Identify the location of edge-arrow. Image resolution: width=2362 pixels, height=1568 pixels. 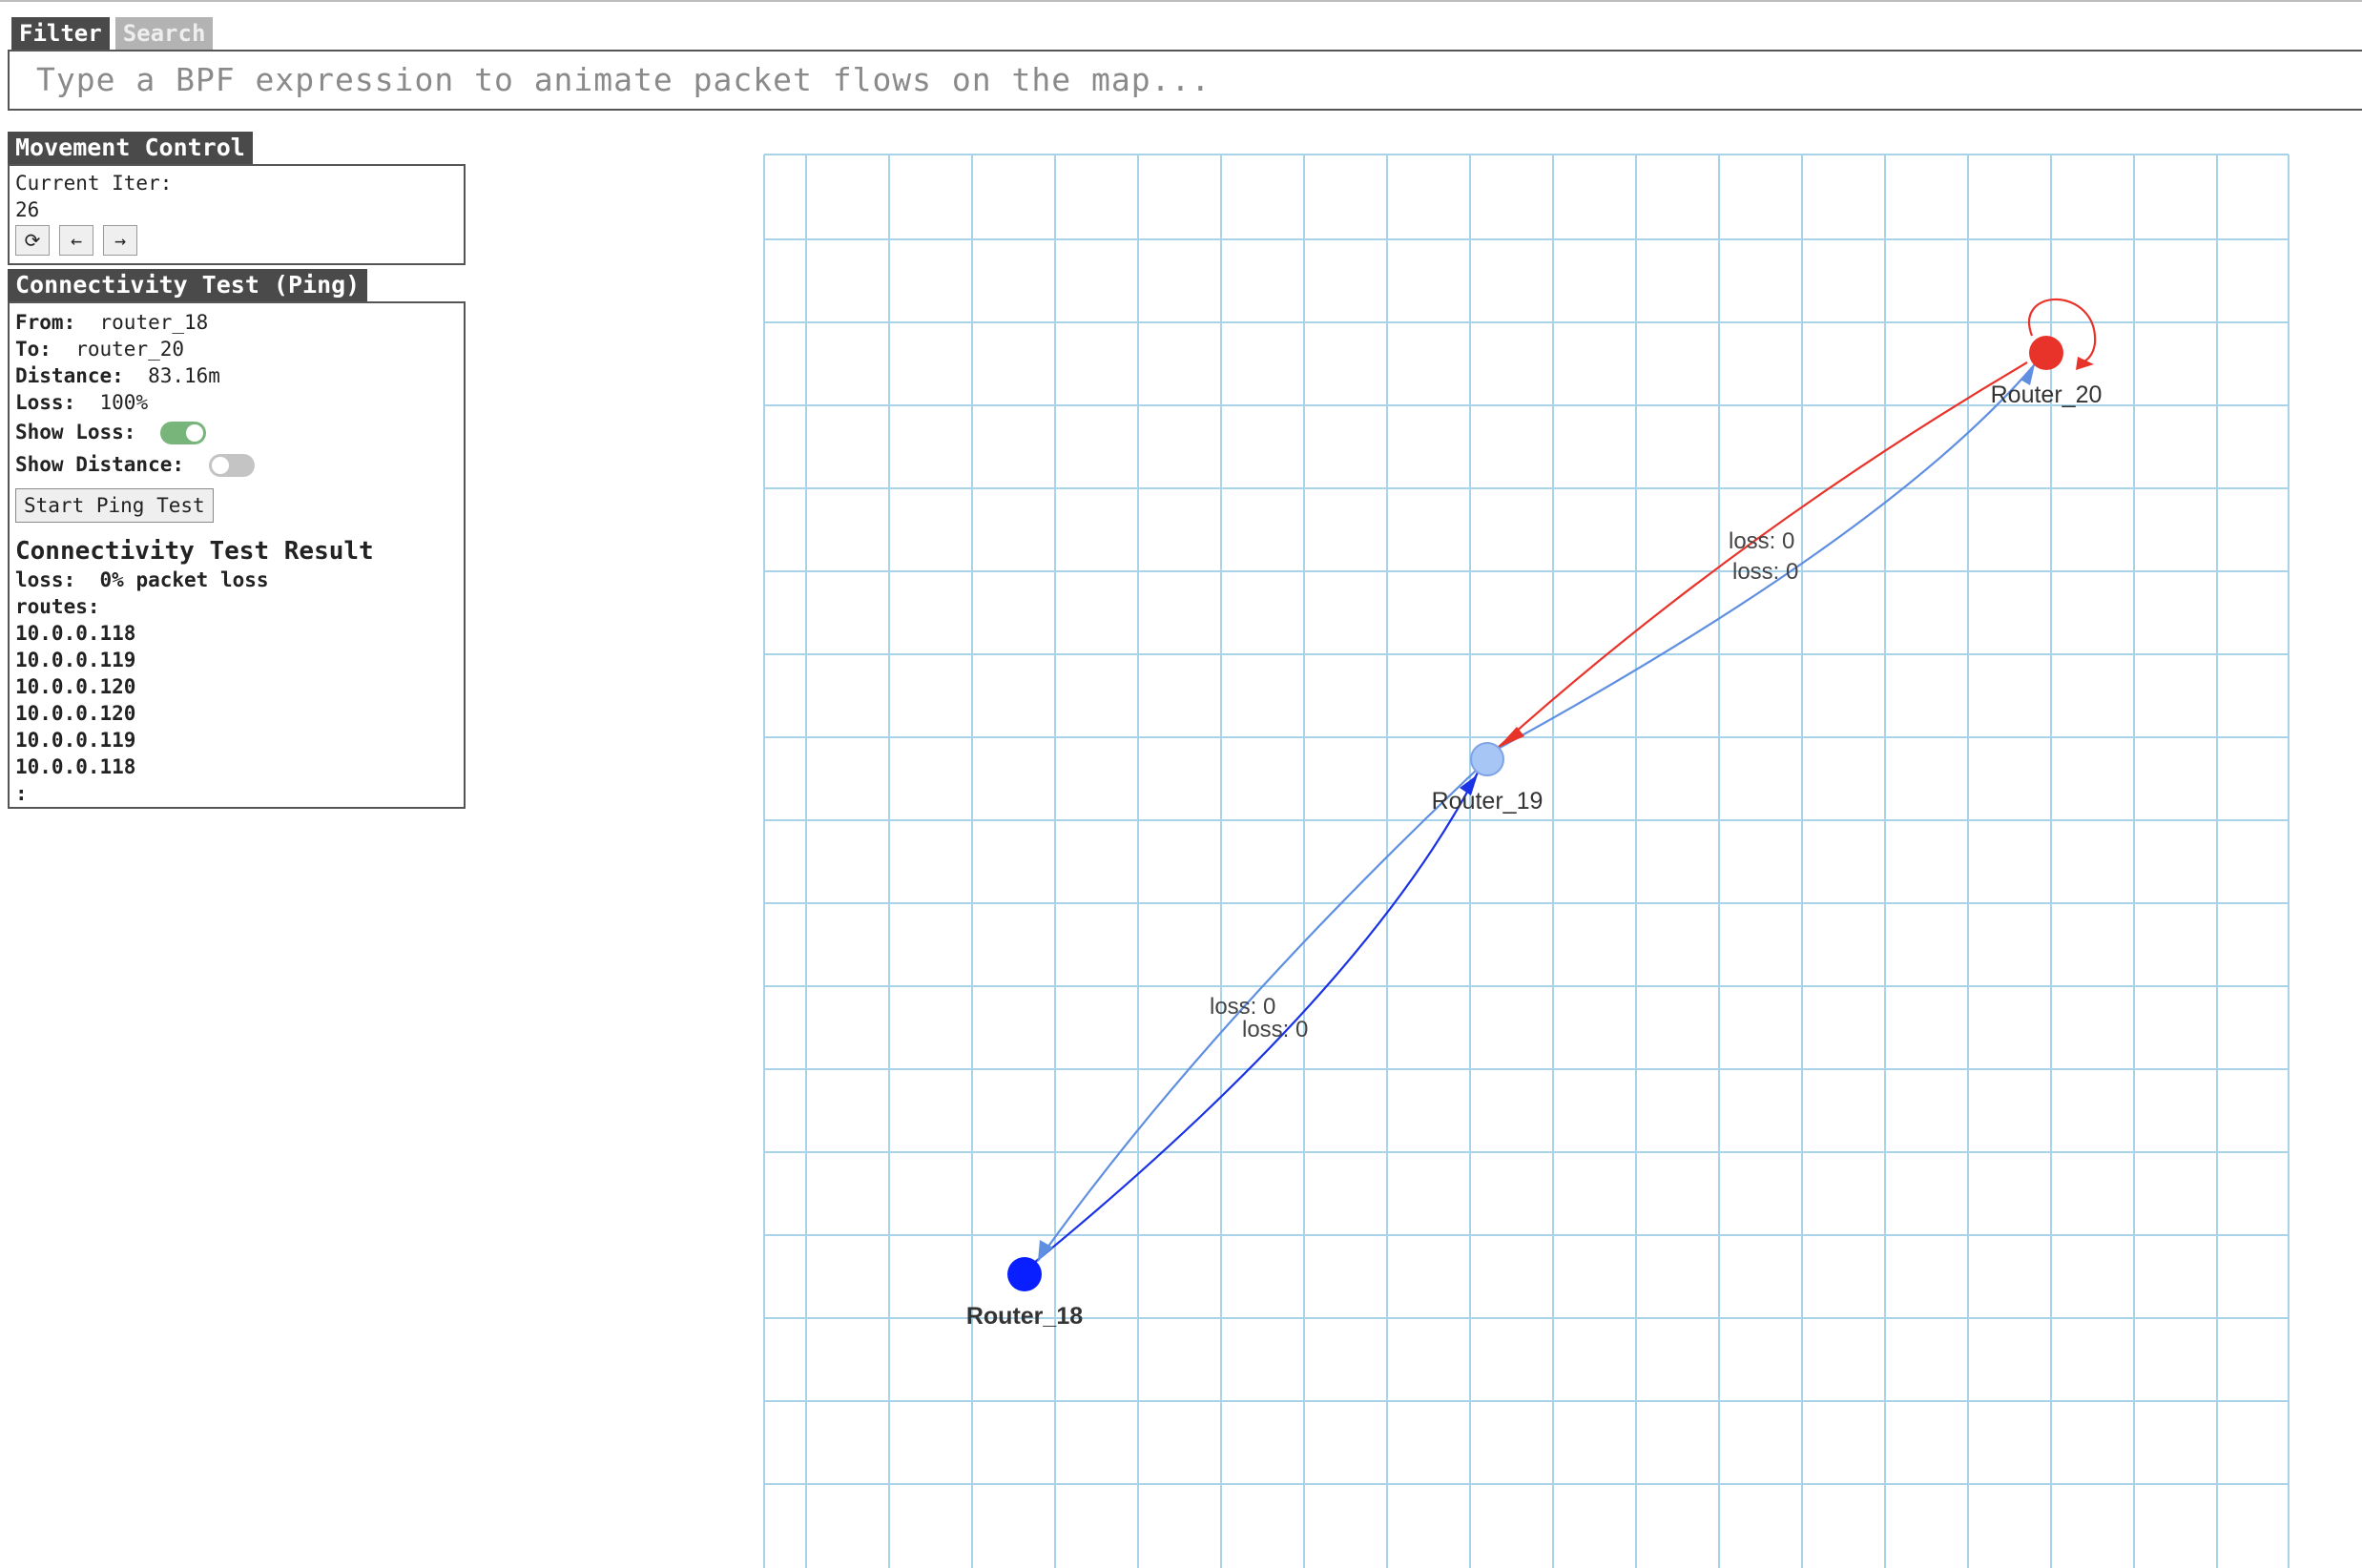
(2085, 363).